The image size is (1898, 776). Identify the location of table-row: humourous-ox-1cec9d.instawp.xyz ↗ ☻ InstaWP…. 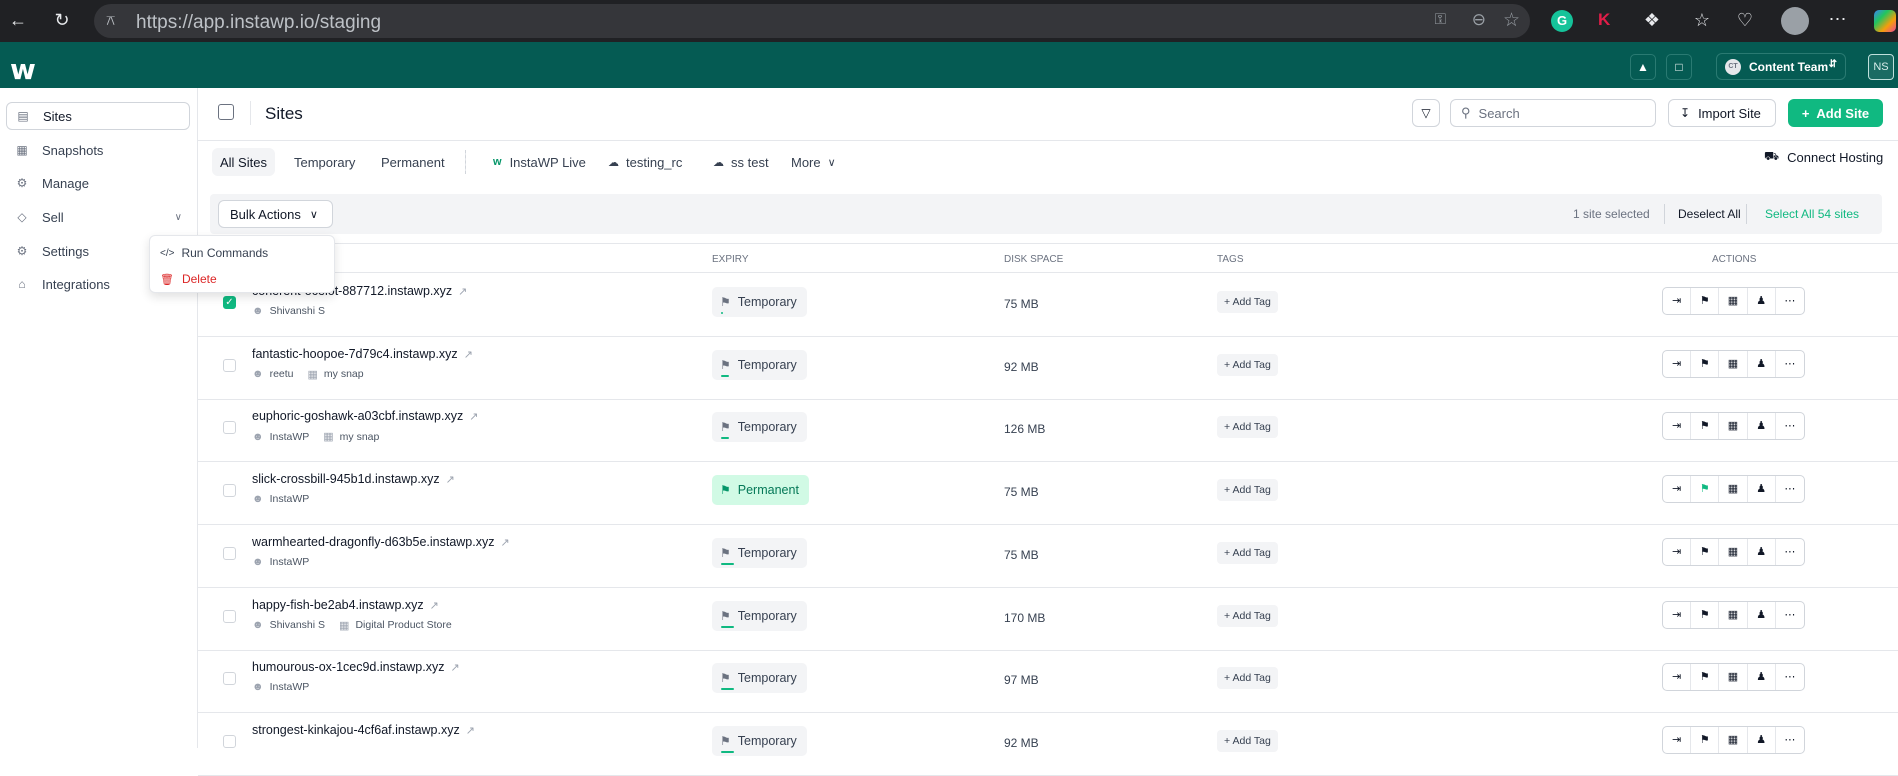
(1048, 682).